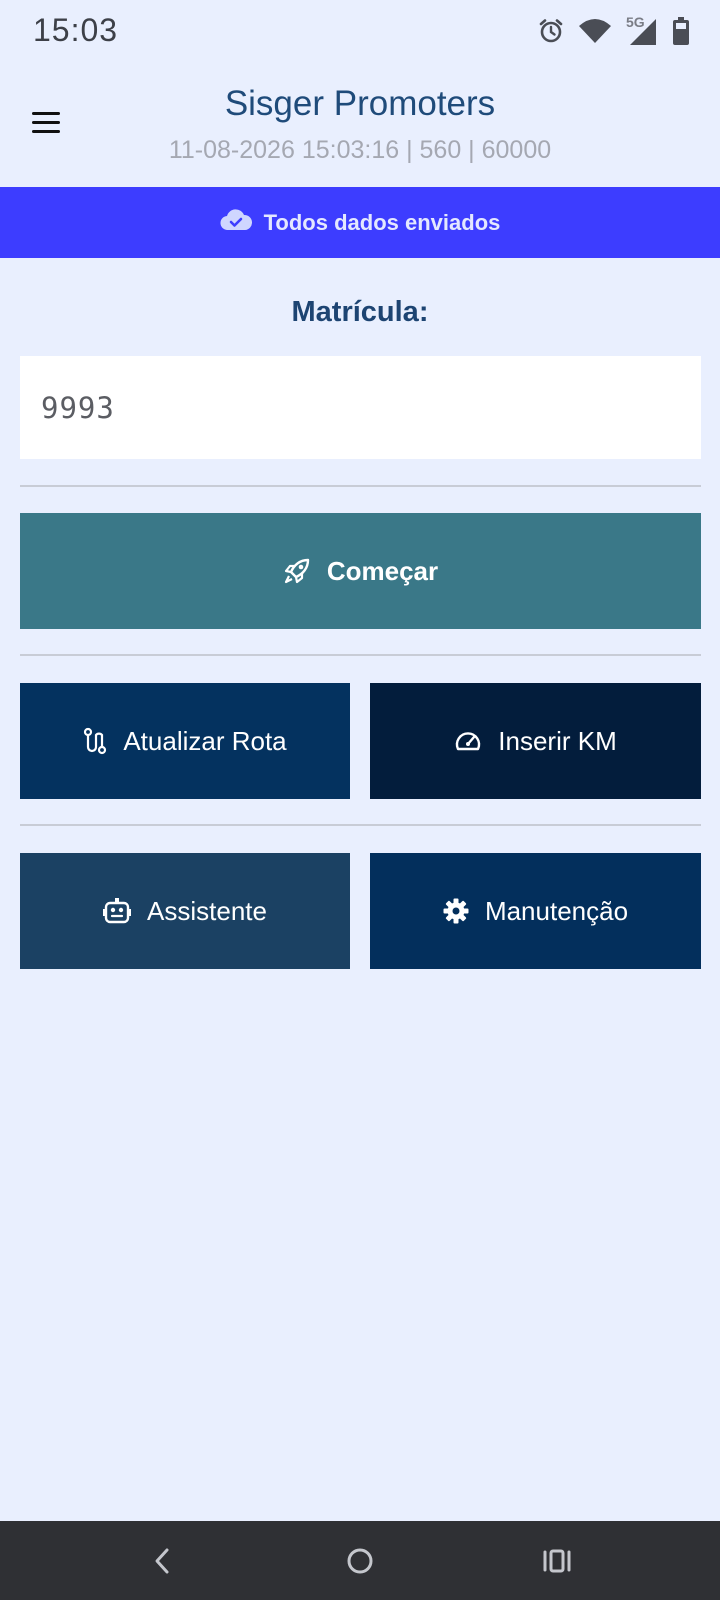 The height and width of the screenshot is (1600, 720). I want to click on maintenance-button: Manutenção, so click(535, 911).